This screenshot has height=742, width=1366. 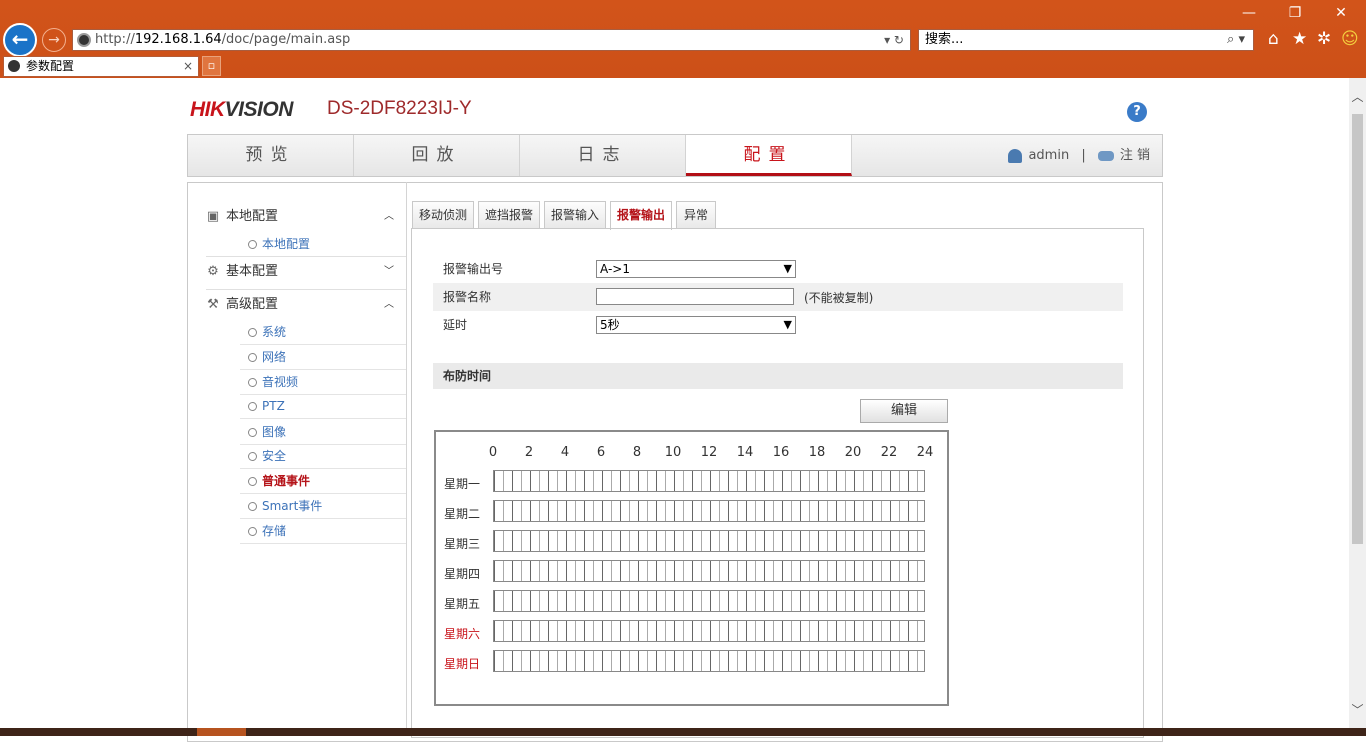 What do you see at coordinates (54, 40) in the screenshot?
I see `forward-button: →` at bounding box center [54, 40].